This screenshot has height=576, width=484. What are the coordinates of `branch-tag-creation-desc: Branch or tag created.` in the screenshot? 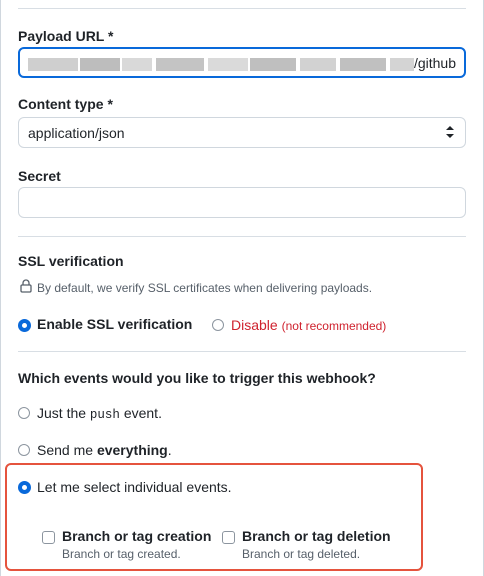 It's located at (121, 554).